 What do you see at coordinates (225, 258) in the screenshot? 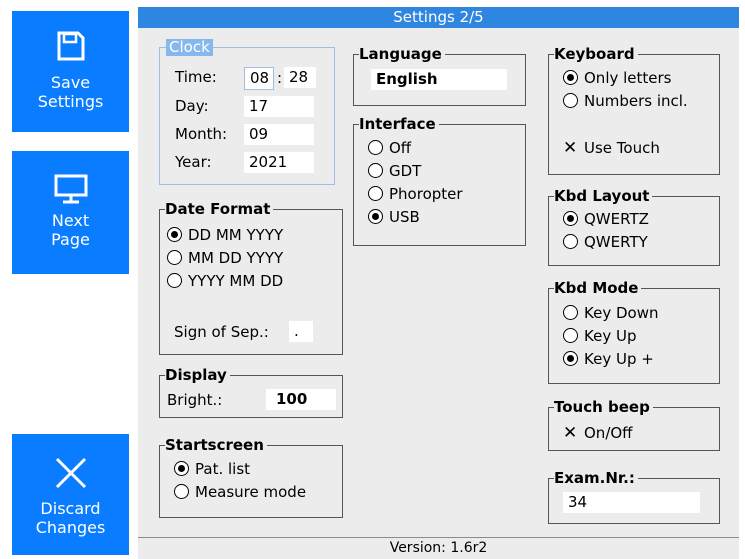
I see `date-format-option-mm-dd-yyyy: MM DD YYYY` at bounding box center [225, 258].